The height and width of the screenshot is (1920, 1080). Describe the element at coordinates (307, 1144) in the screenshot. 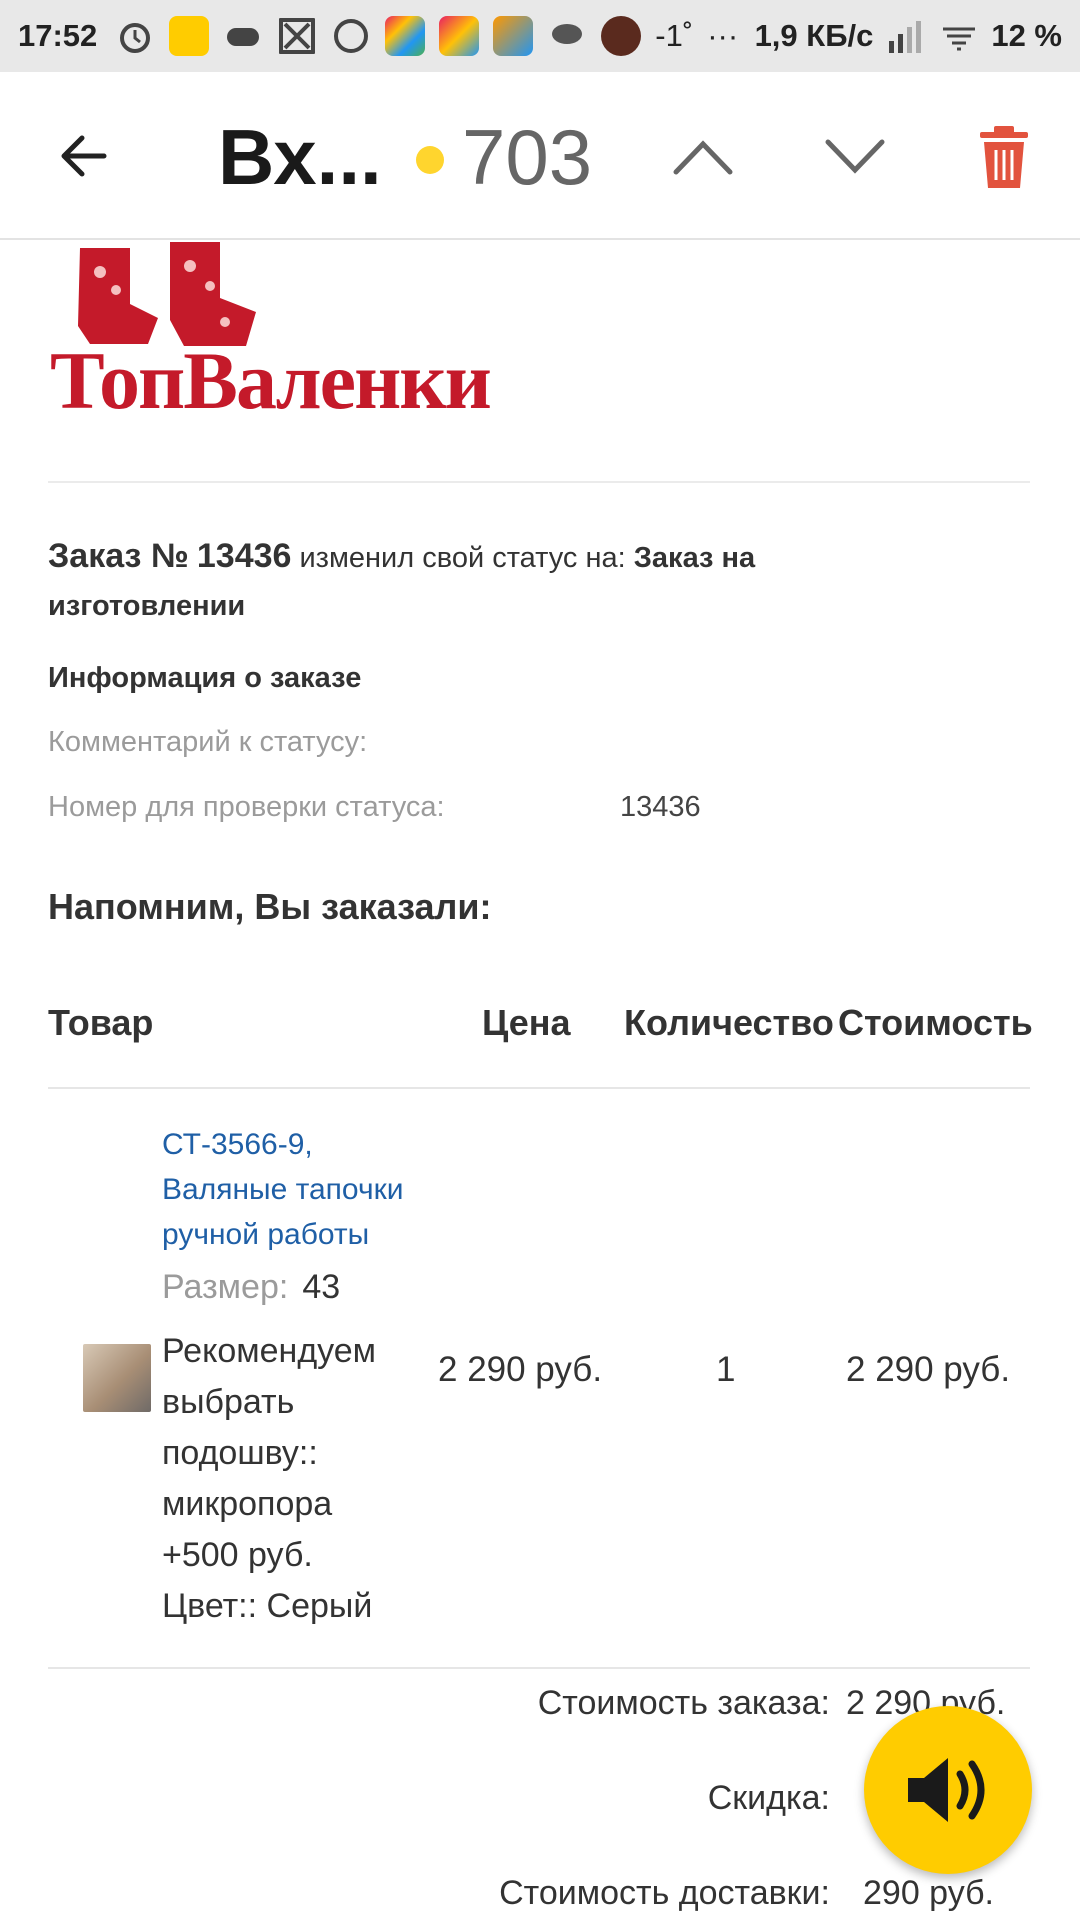

I see `product-link-line: СТ-3566-9,` at that location.